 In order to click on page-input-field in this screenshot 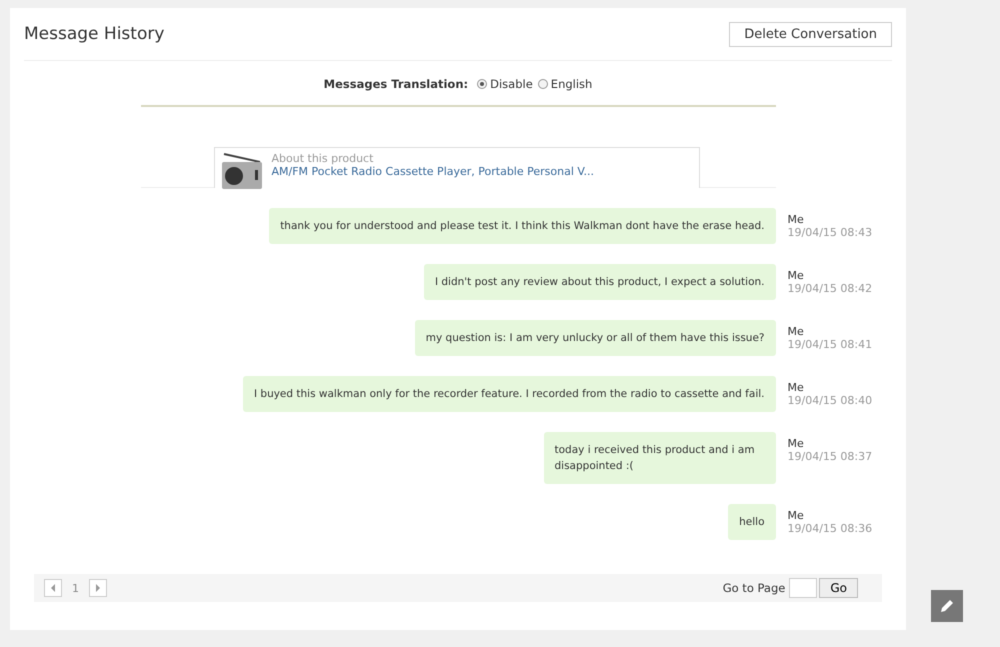, I will do `click(803, 588)`.